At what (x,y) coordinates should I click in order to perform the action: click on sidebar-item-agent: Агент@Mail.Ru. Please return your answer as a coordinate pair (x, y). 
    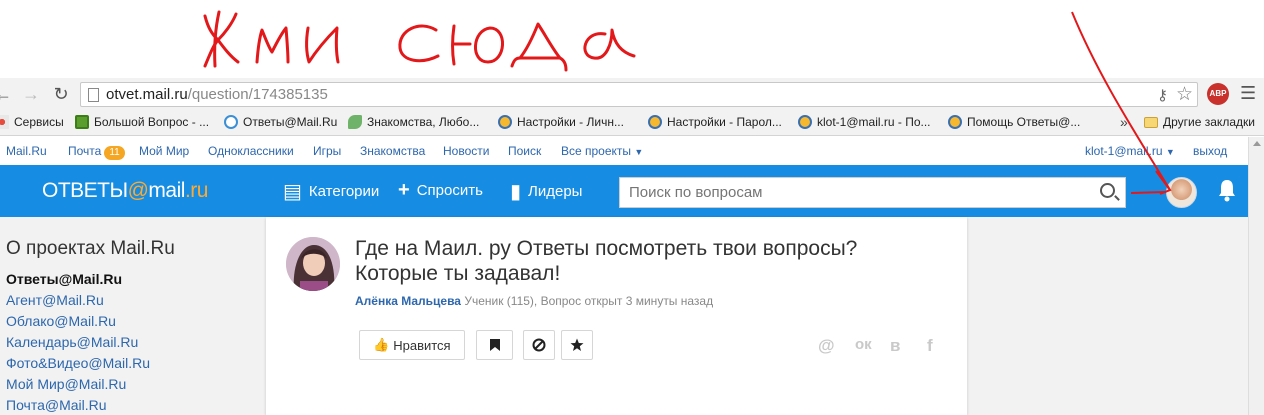
    Looking at the image, I should click on (55, 300).